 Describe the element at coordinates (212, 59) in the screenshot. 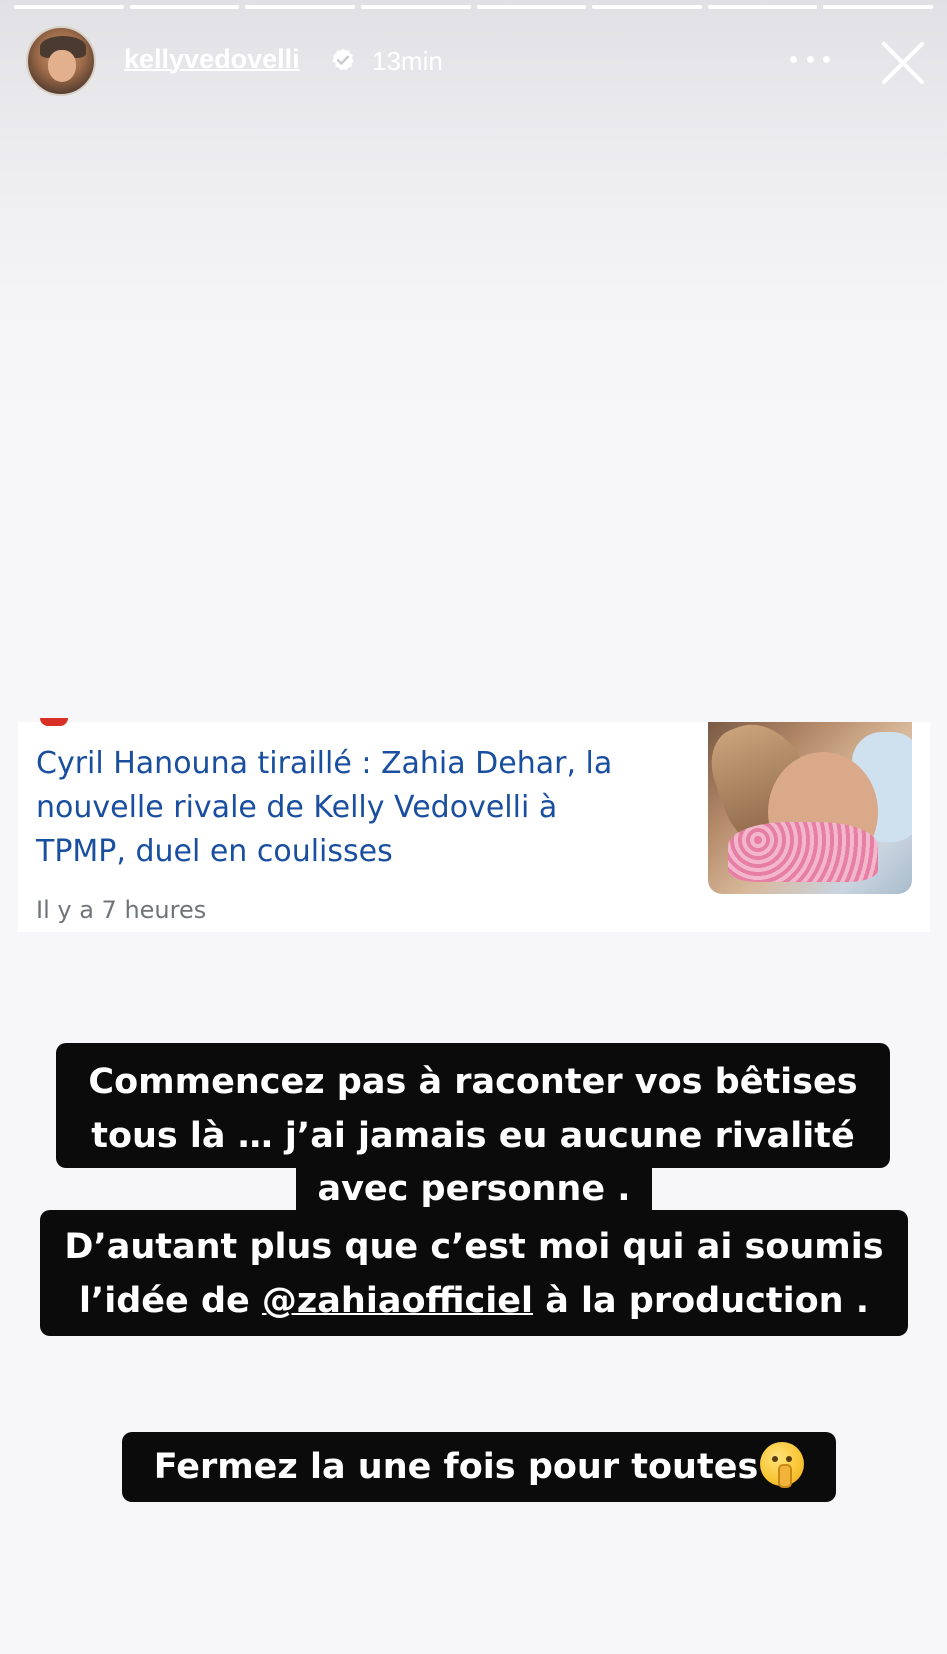

I see `username-link: kellyvedovelli` at that location.